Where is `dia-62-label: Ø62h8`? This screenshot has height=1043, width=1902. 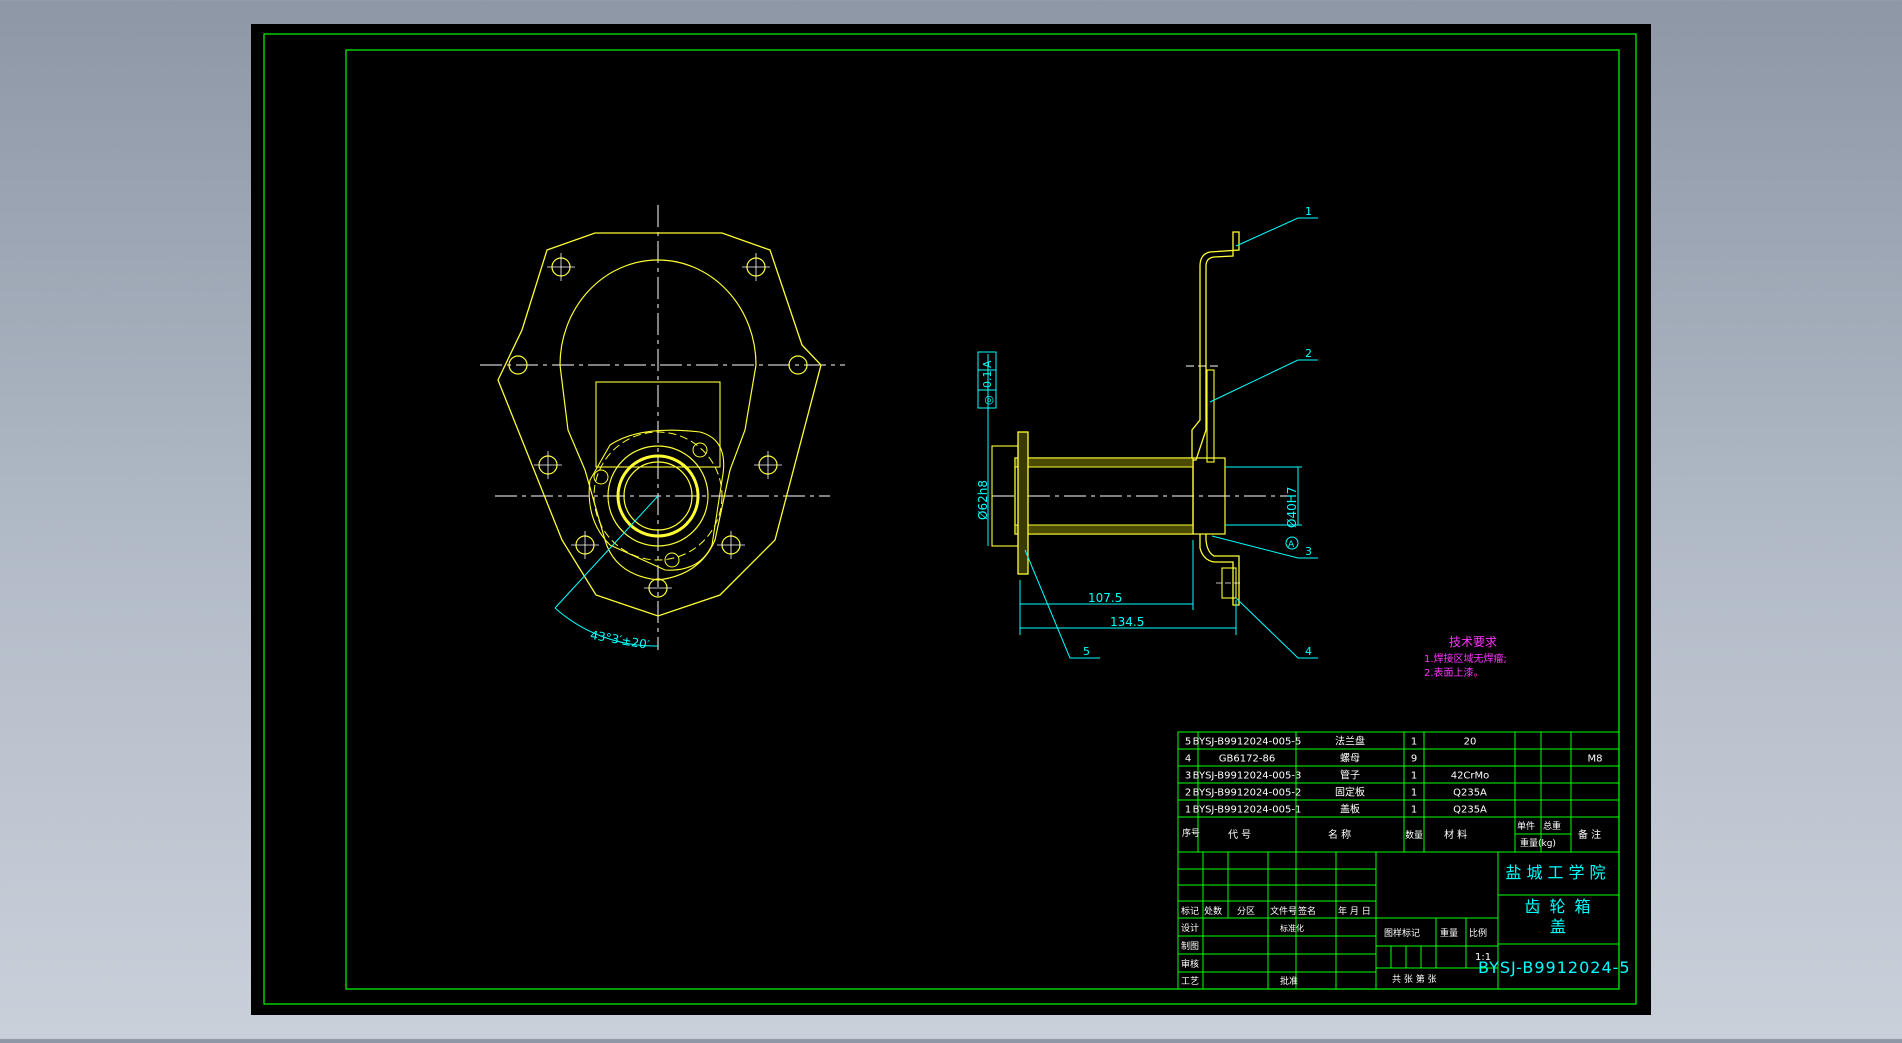 dia-62-label: Ø62h8 is located at coordinates (983, 500).